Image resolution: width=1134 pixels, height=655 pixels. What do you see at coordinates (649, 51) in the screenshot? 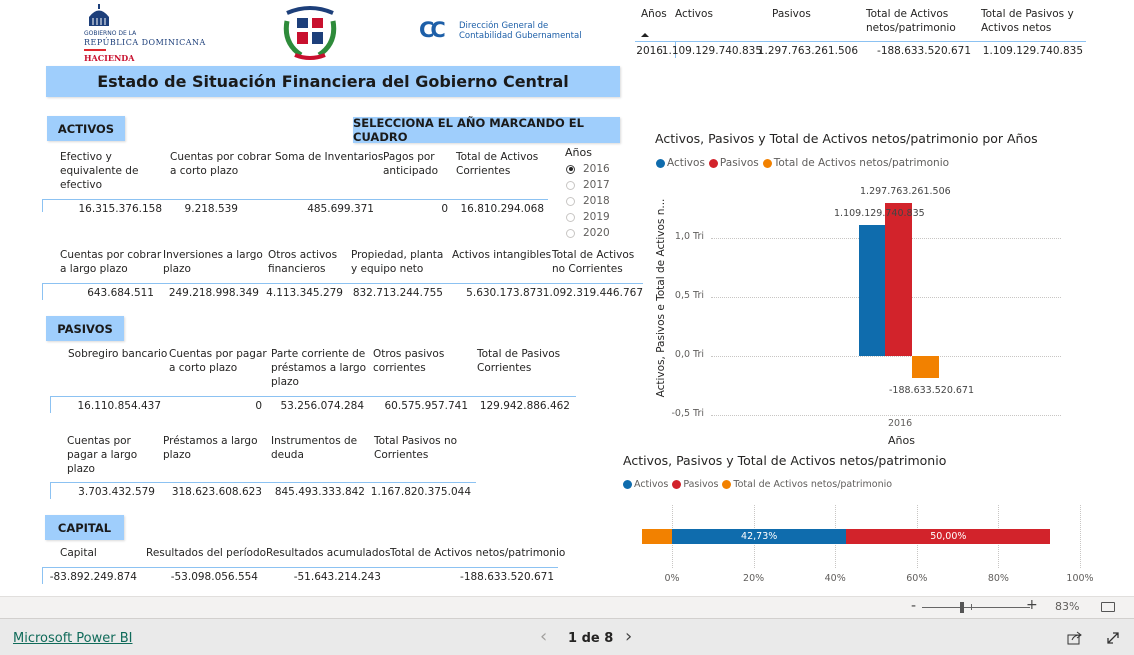
I see `table-cell: 2016` at bounding box center [649, 51].